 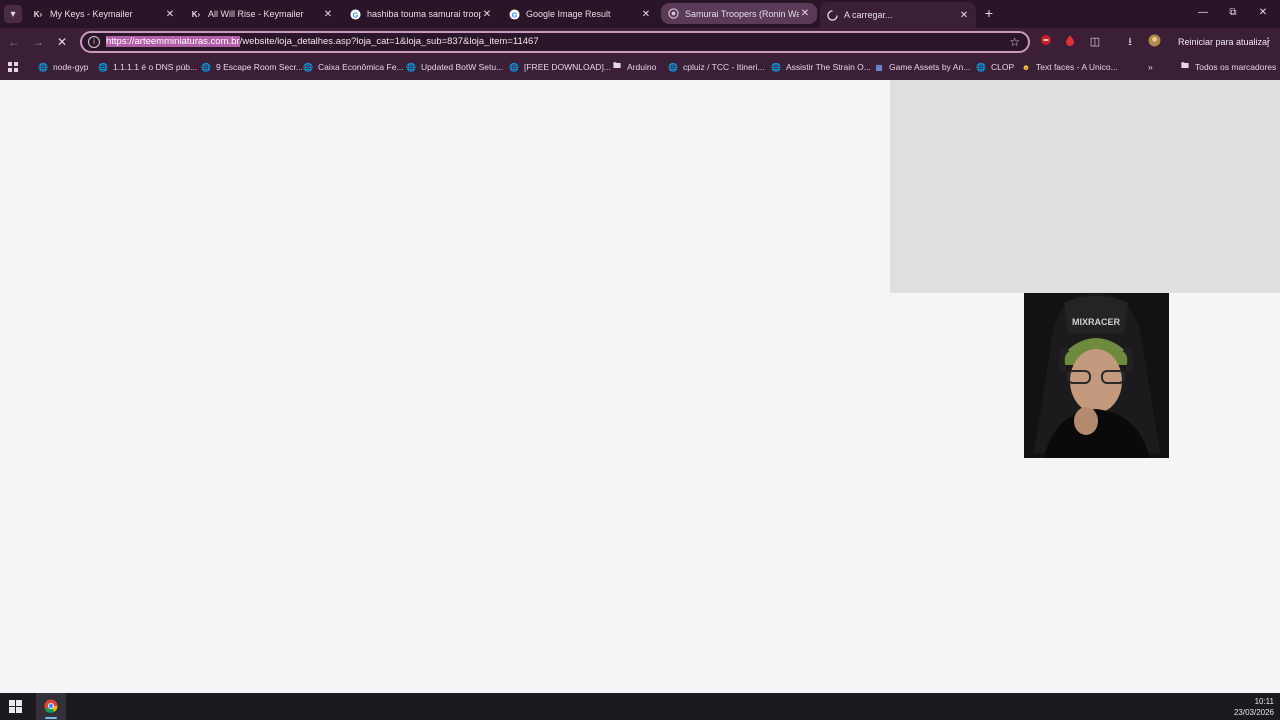 What do you see at coordinates (1085, 186) in the screenshot?
I see `loading-placeholder-panel` at bounding box center [1085, 186].